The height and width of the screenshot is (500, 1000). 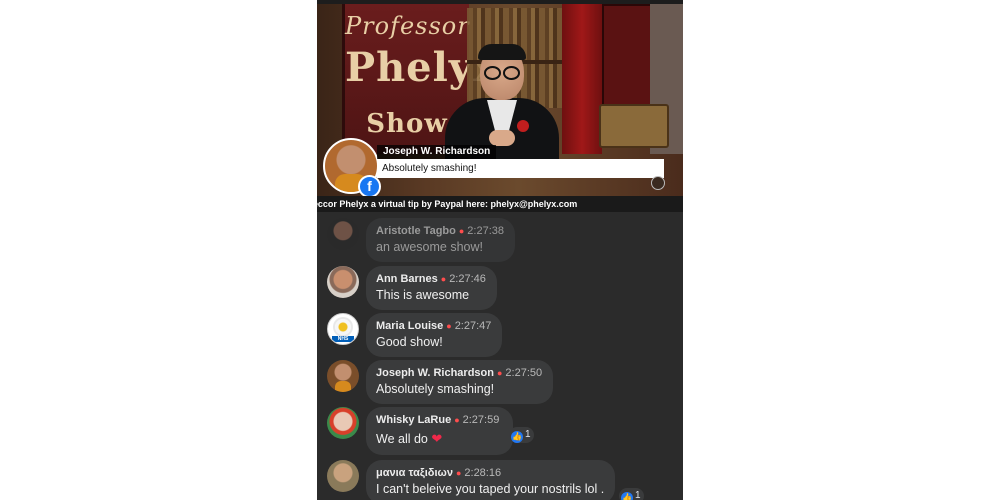 I want to click on poster-title-line: Professor, so click(x=407, y=26).